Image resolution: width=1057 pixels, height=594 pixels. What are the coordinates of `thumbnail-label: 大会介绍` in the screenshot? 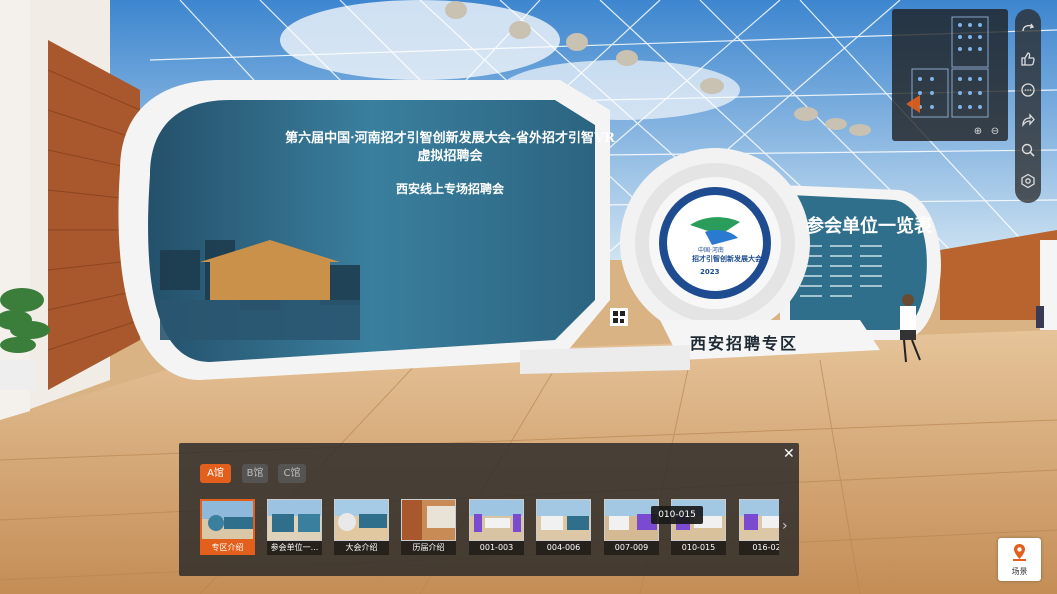 It's located at (361, 548).